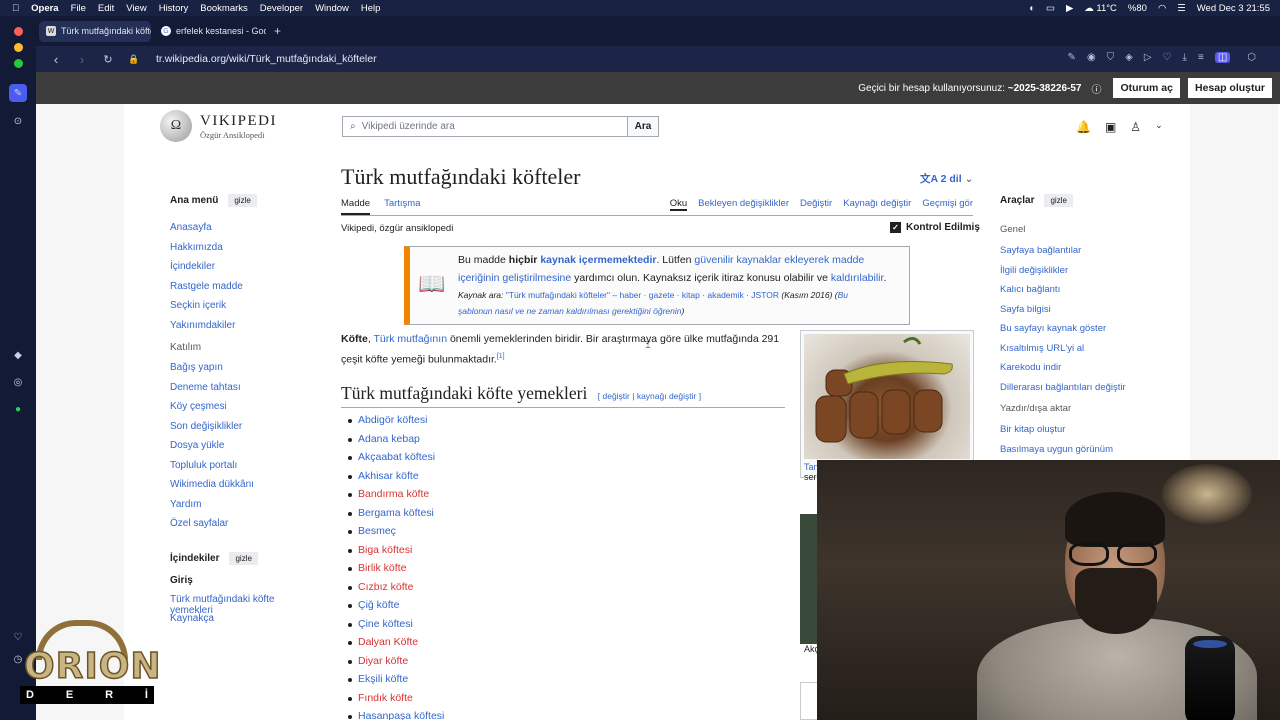 This screenshot has width=1280, height=720. What do you see at coordinates (224, 8) in the screenshot?
I see `menu-bookmarks: Bookmarks` at bounding box center [224, 8].